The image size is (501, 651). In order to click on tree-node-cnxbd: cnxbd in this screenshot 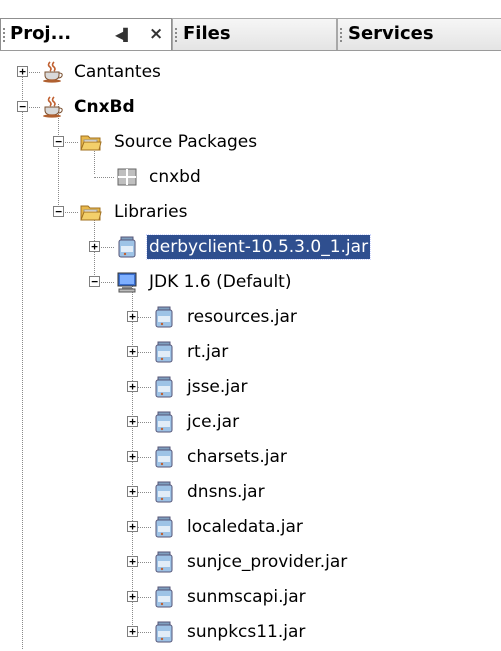, I will do `click(250, 177)`.